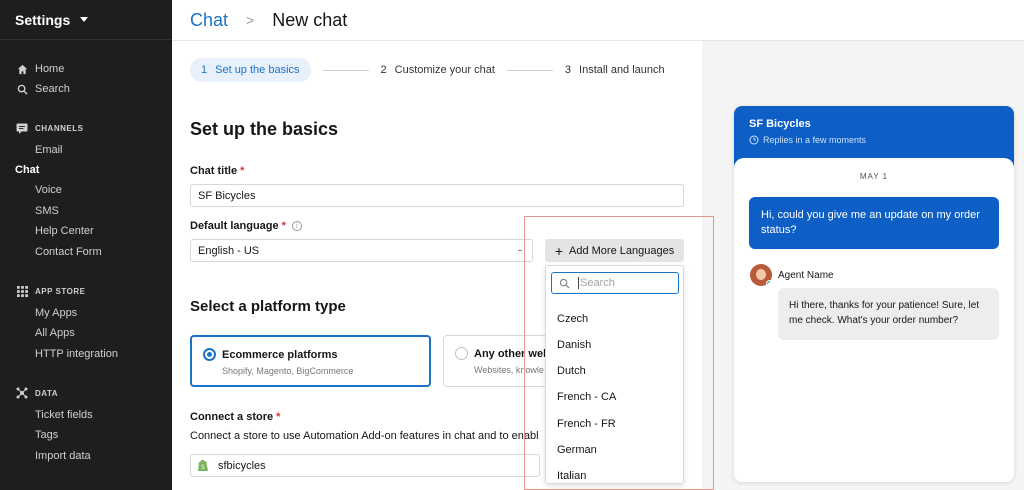 The height and width of the screenshot is (490, 1024). I want to click on sidebar-item-tags: Tags, so click(46, 435).